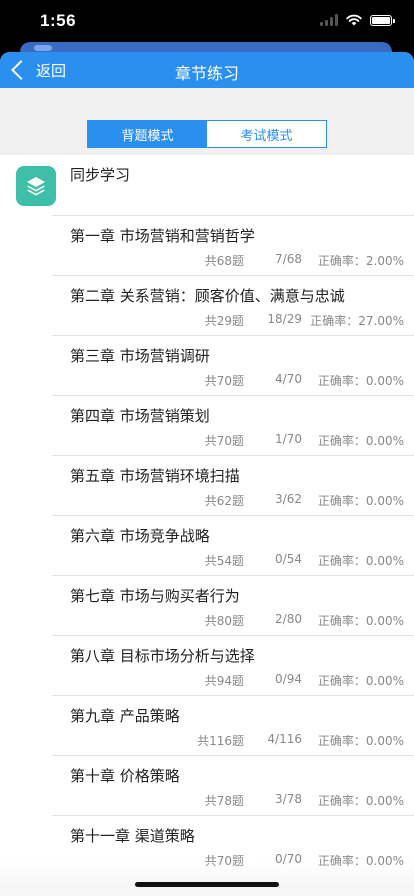  Describe the element at coordinates (125, 716) in the screenshot. I see `chapter-title: 第九章 产品策略` at that location.